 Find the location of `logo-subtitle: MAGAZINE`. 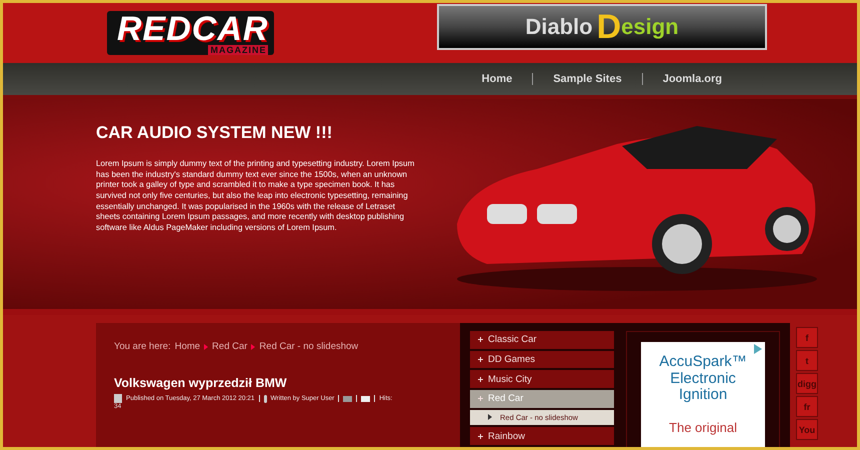

logo-subtitle: MAGAZINE is located at coordinates (238, 50).